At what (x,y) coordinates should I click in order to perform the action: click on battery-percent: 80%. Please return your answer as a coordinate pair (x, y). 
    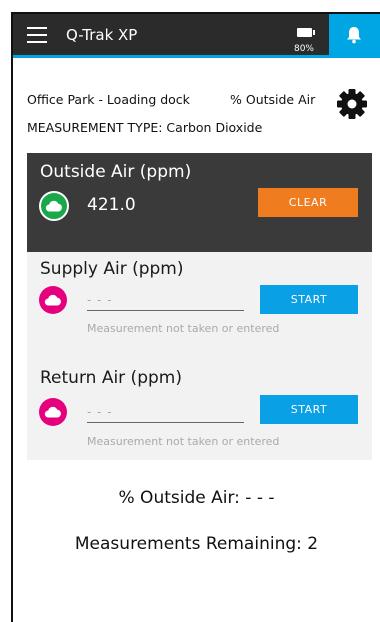
    Looking at the image, I should click on (303, 49).